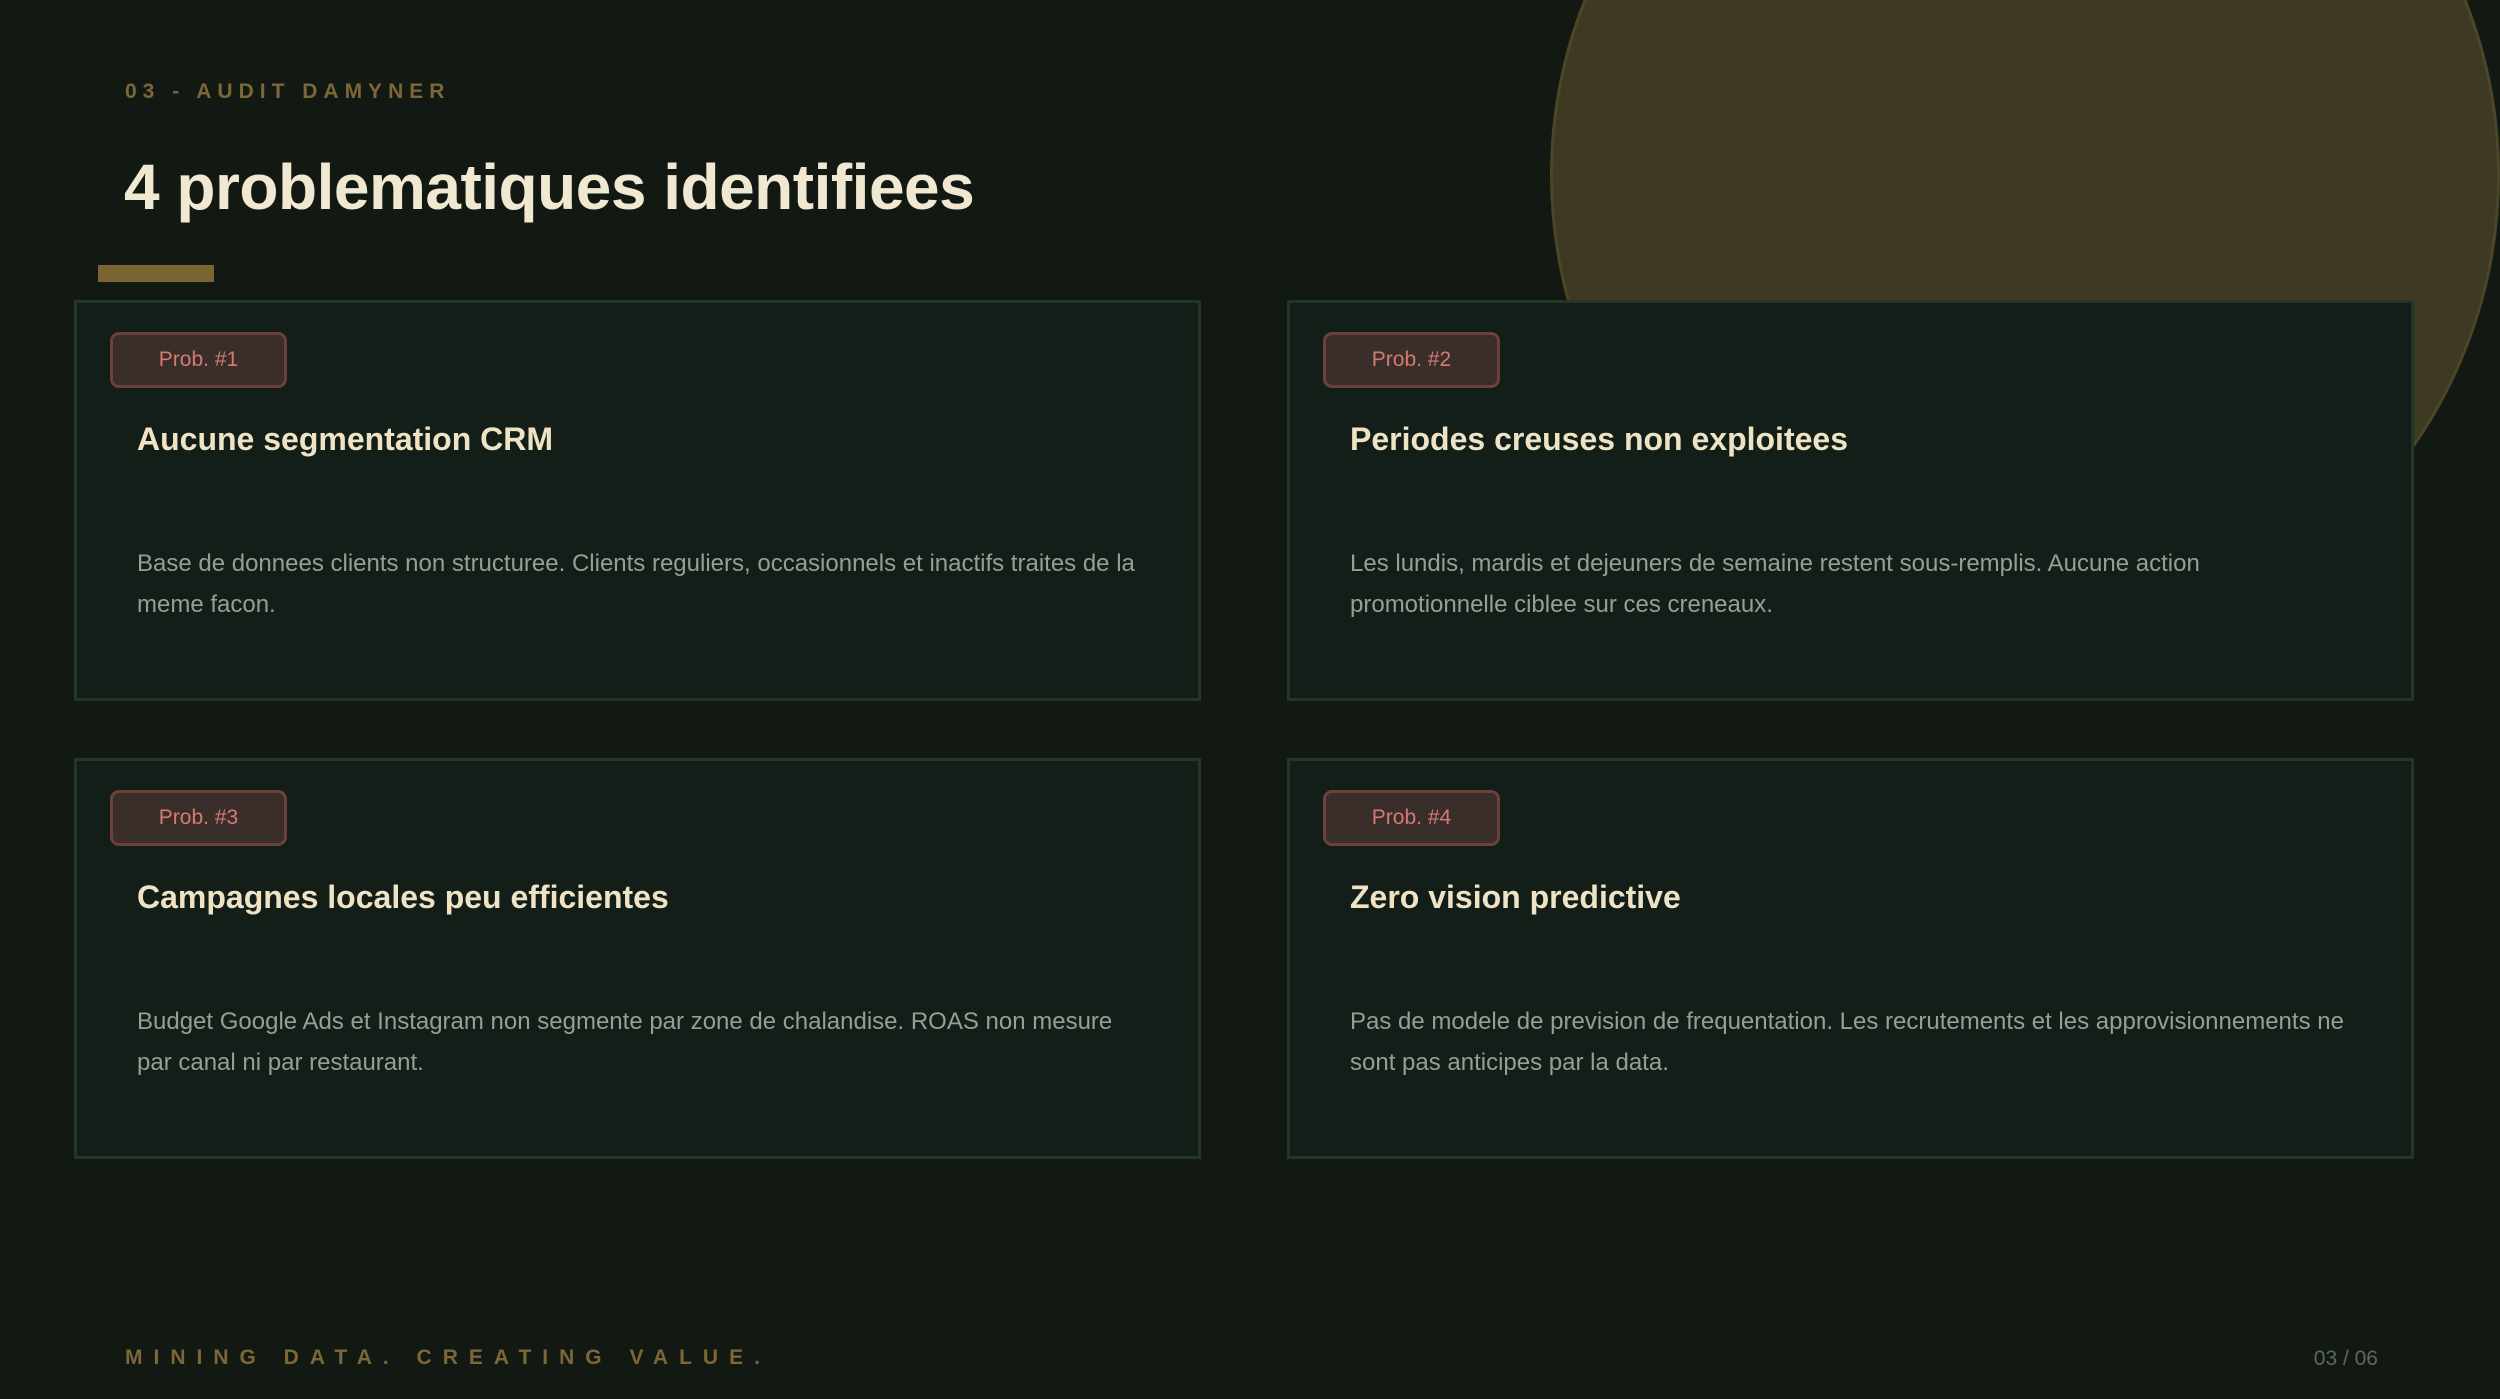  Describe the element at coordinates (549, 187) in the screenshot. I see `page-title: 4 problematiques identifiees` at that location.